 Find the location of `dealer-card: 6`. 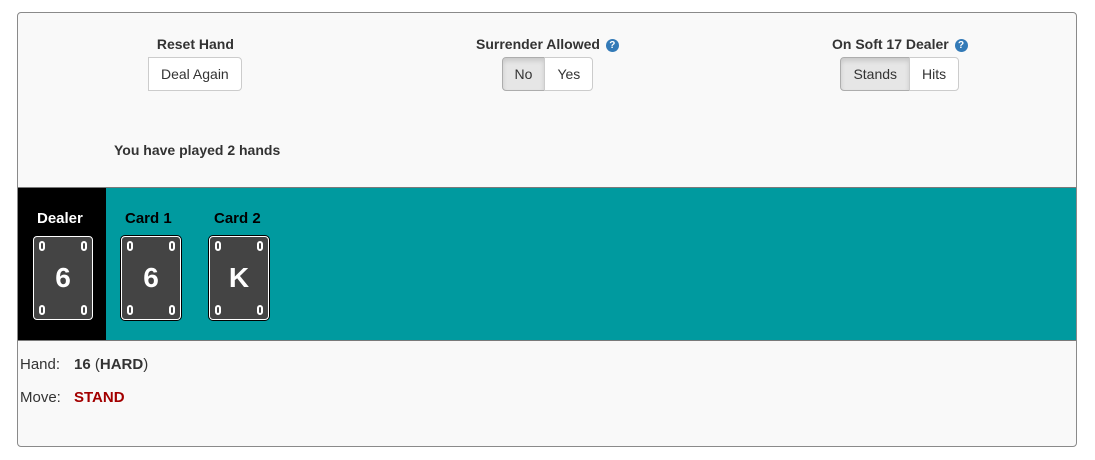

dealer-card: 6 is located at coordinates (63, 278).